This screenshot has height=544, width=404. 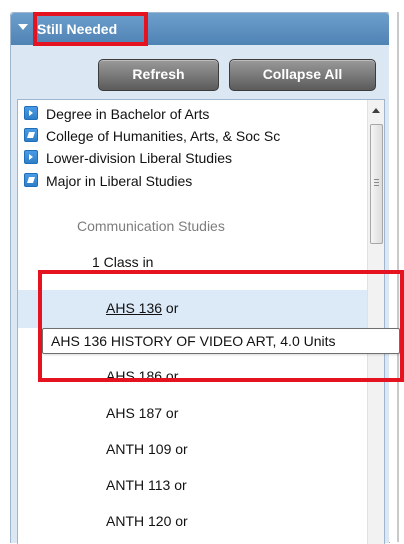 I want to click on course-row-anth-113: ANTH 113 or, so click(x=193, y=486).